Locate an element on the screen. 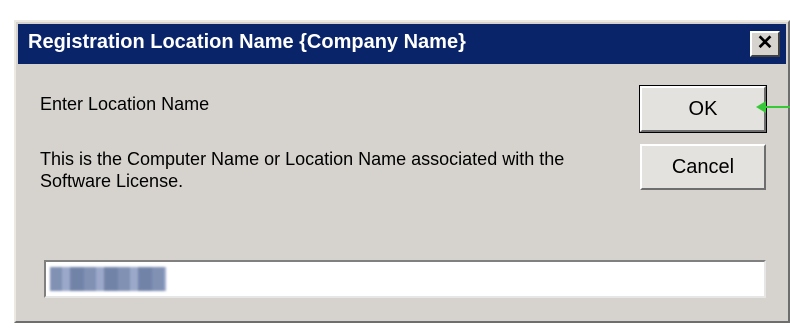 Image resolution: width=790 pixels, height=329 pixels. ok-button: OK is located at coordinates (703, 109).